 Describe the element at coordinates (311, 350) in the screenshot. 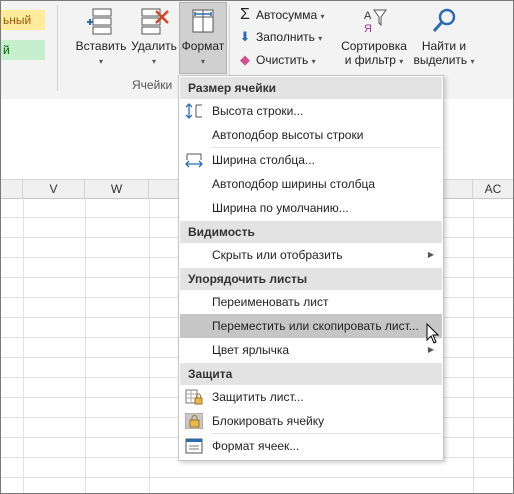

I see `menu-item-tab-color: Цвет ярлычка ▶` at that location.